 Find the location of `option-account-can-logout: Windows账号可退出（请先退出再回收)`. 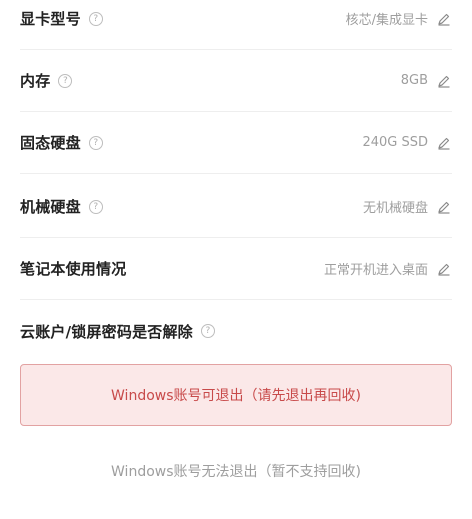

option-account-can-logout: Windows账号可退出（请先退出再回收) is located at coordinates (236, 395).